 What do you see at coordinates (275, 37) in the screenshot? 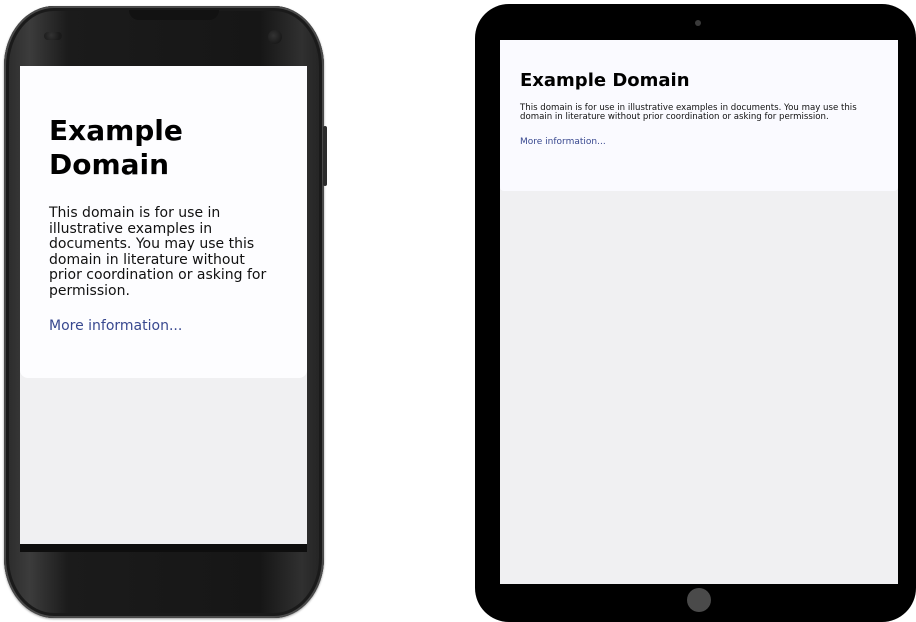
I see `phone-front-camera-icon` at bounding box center [275, 37].